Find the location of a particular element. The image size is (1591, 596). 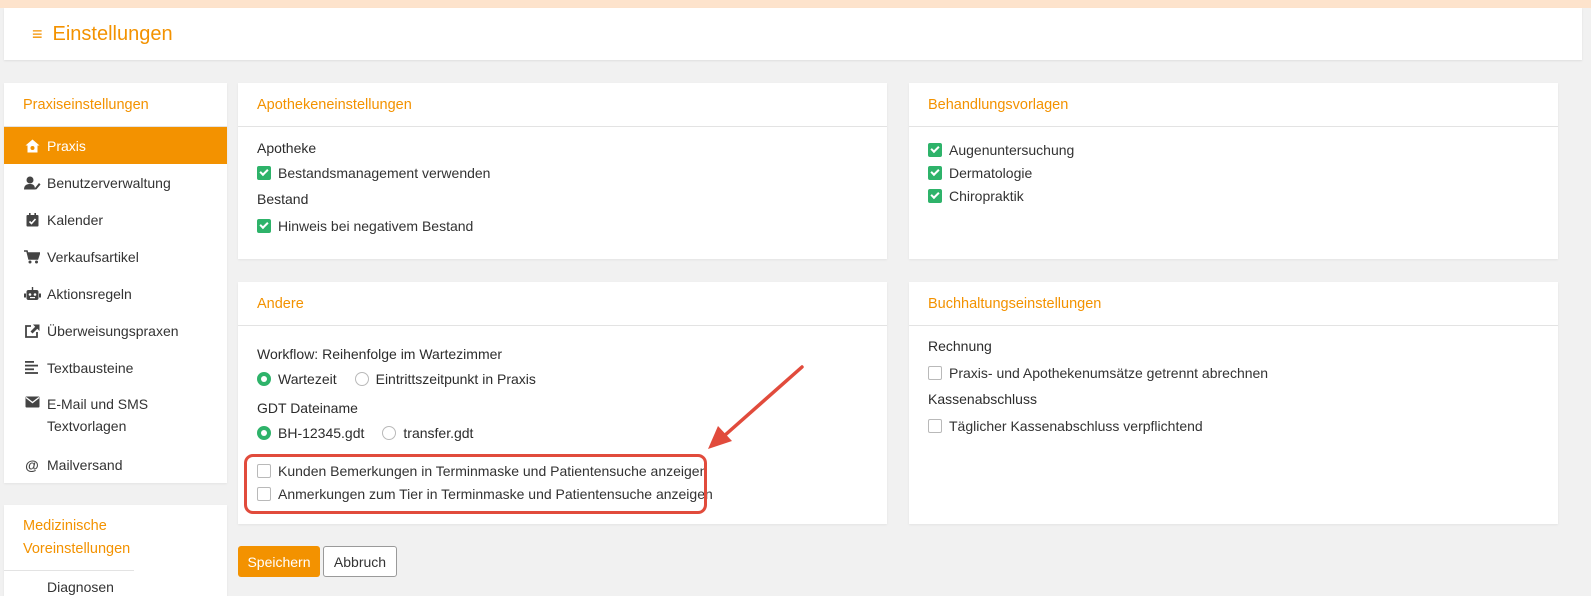

checkbox-label: Dermatologie is located at coordinates (991, 172).